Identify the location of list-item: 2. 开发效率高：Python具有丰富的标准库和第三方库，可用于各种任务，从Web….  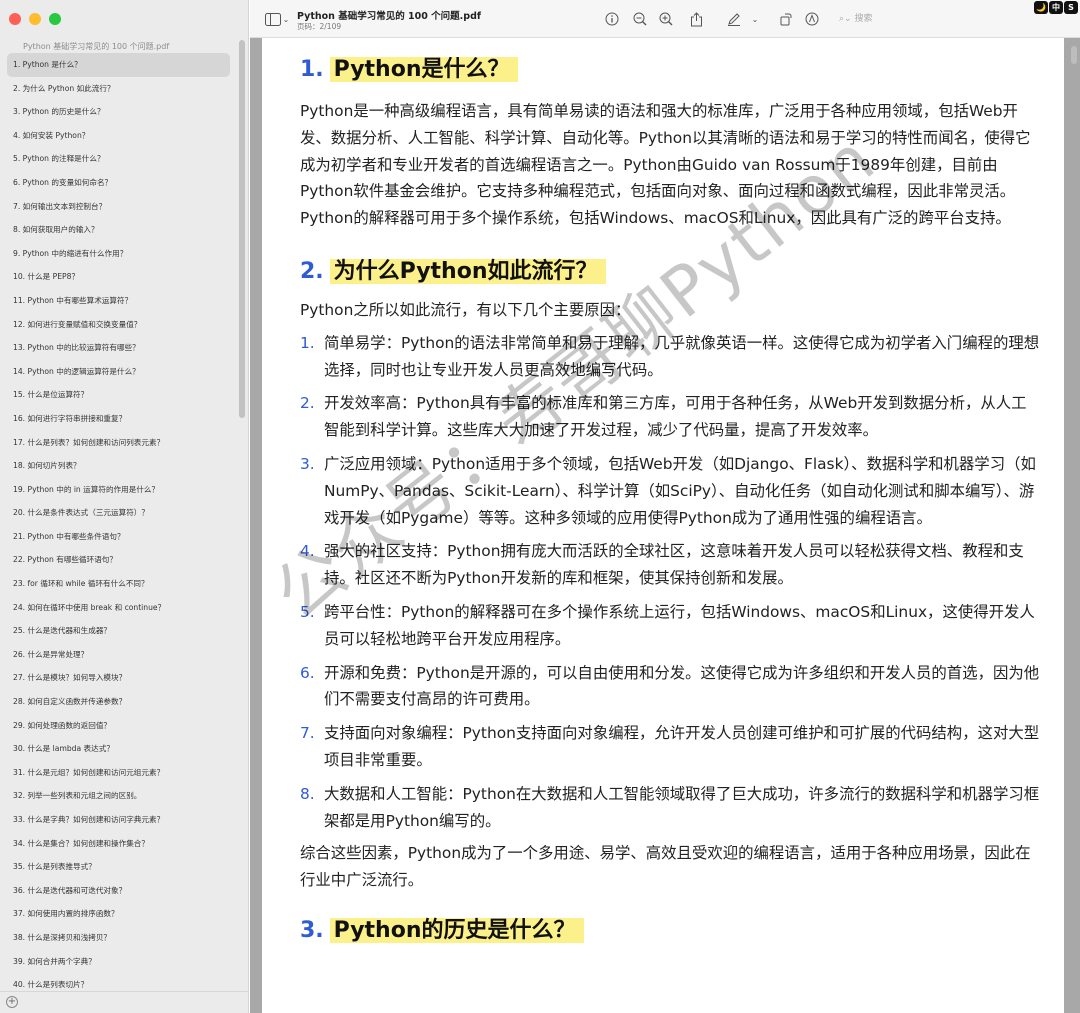
(670, 417).